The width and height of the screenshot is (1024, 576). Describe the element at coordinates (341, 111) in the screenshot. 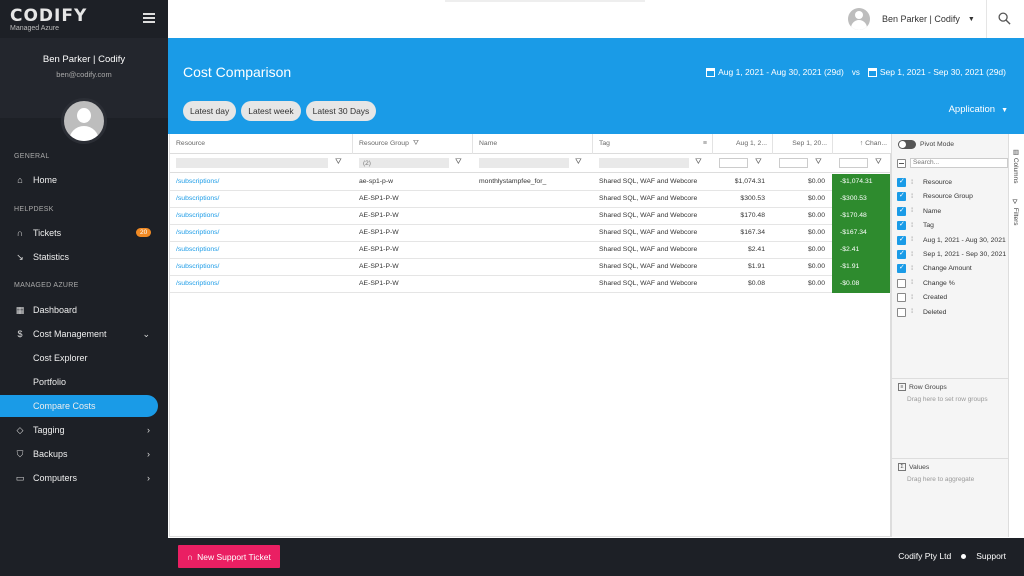

I see `latest-30-days-button: Latest 30 Days` at that location.